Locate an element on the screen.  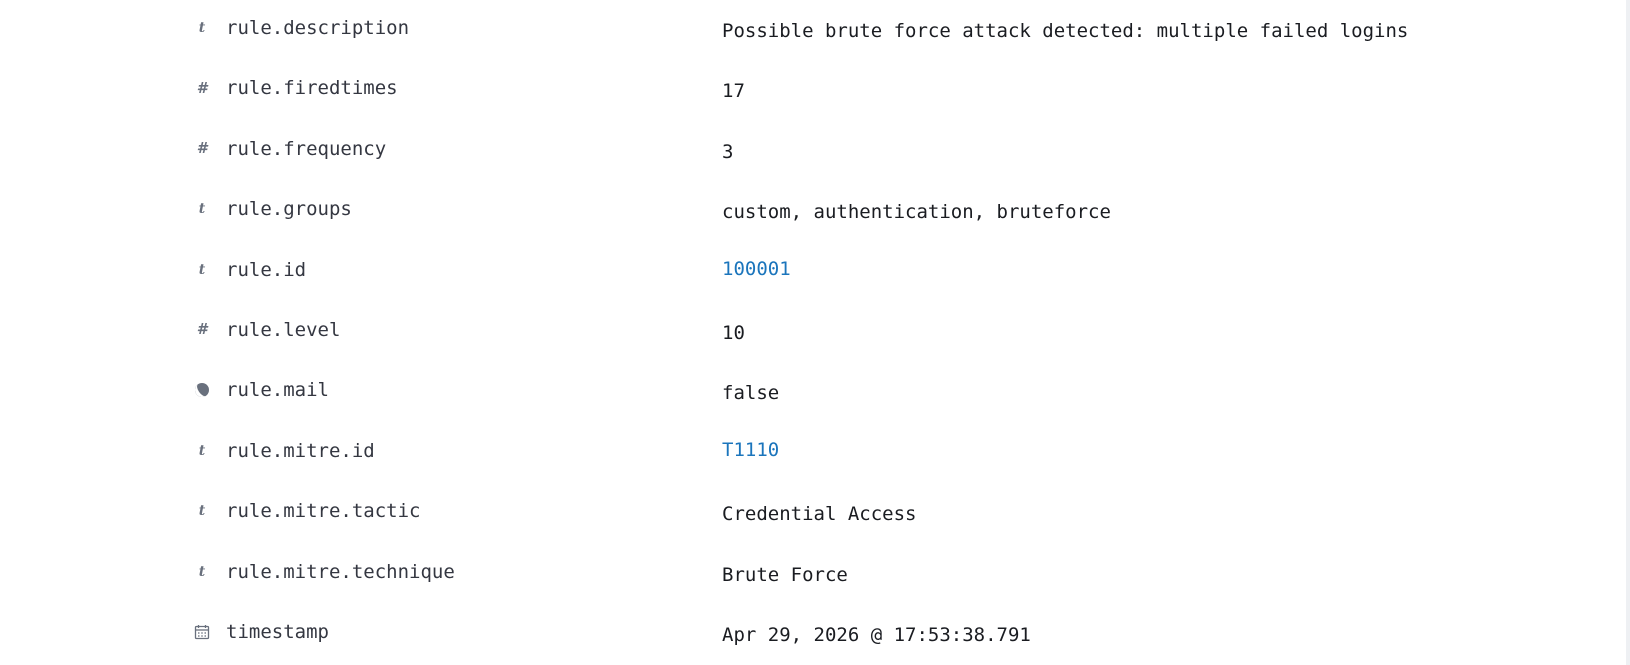
field-value: Brute Force is located at coordinates (785, 574).